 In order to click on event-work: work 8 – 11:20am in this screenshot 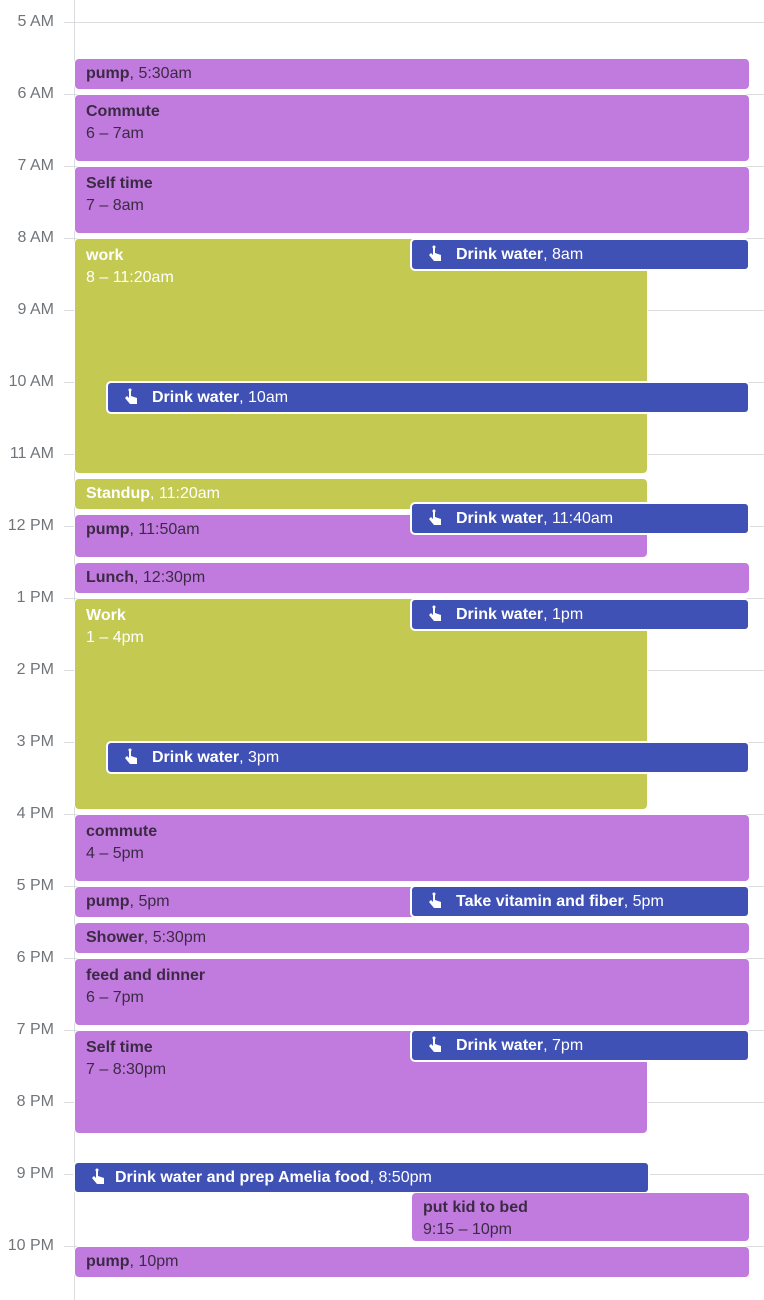, I will do `click(361, 356)`.